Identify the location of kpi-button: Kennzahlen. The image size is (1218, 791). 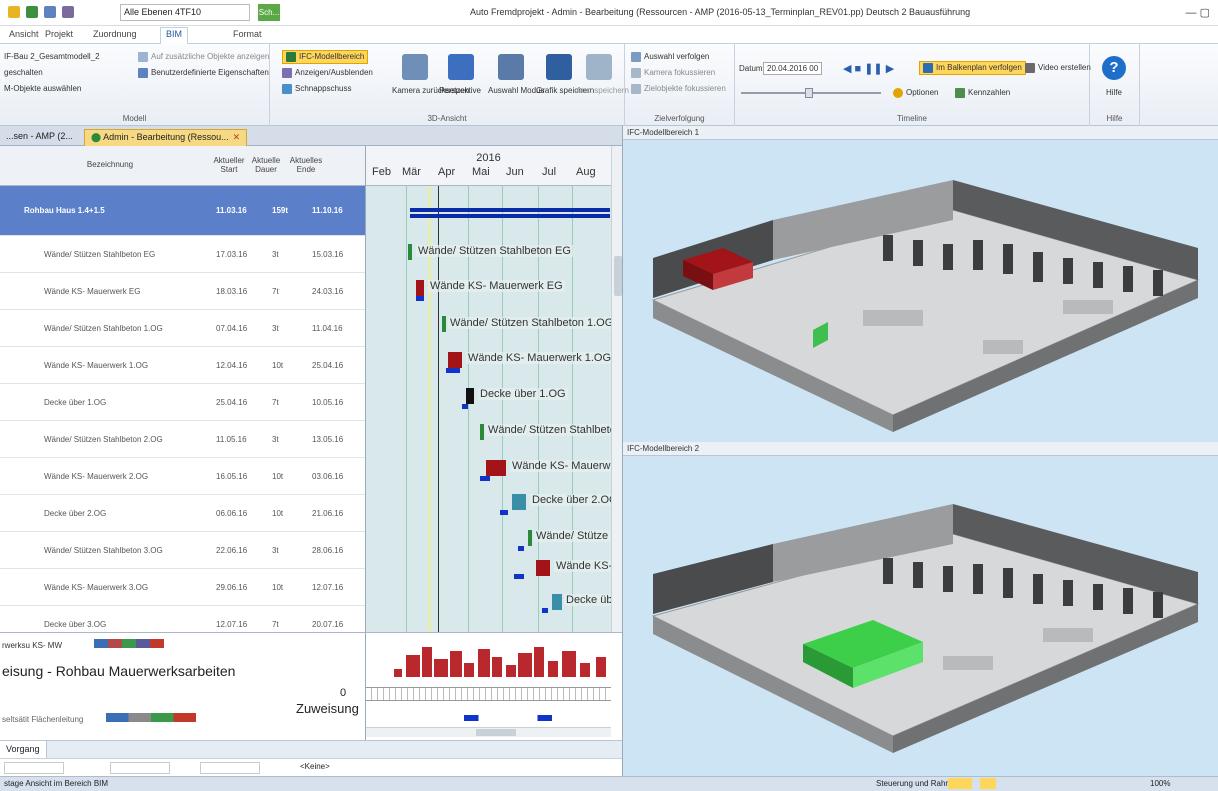
(982, 93).